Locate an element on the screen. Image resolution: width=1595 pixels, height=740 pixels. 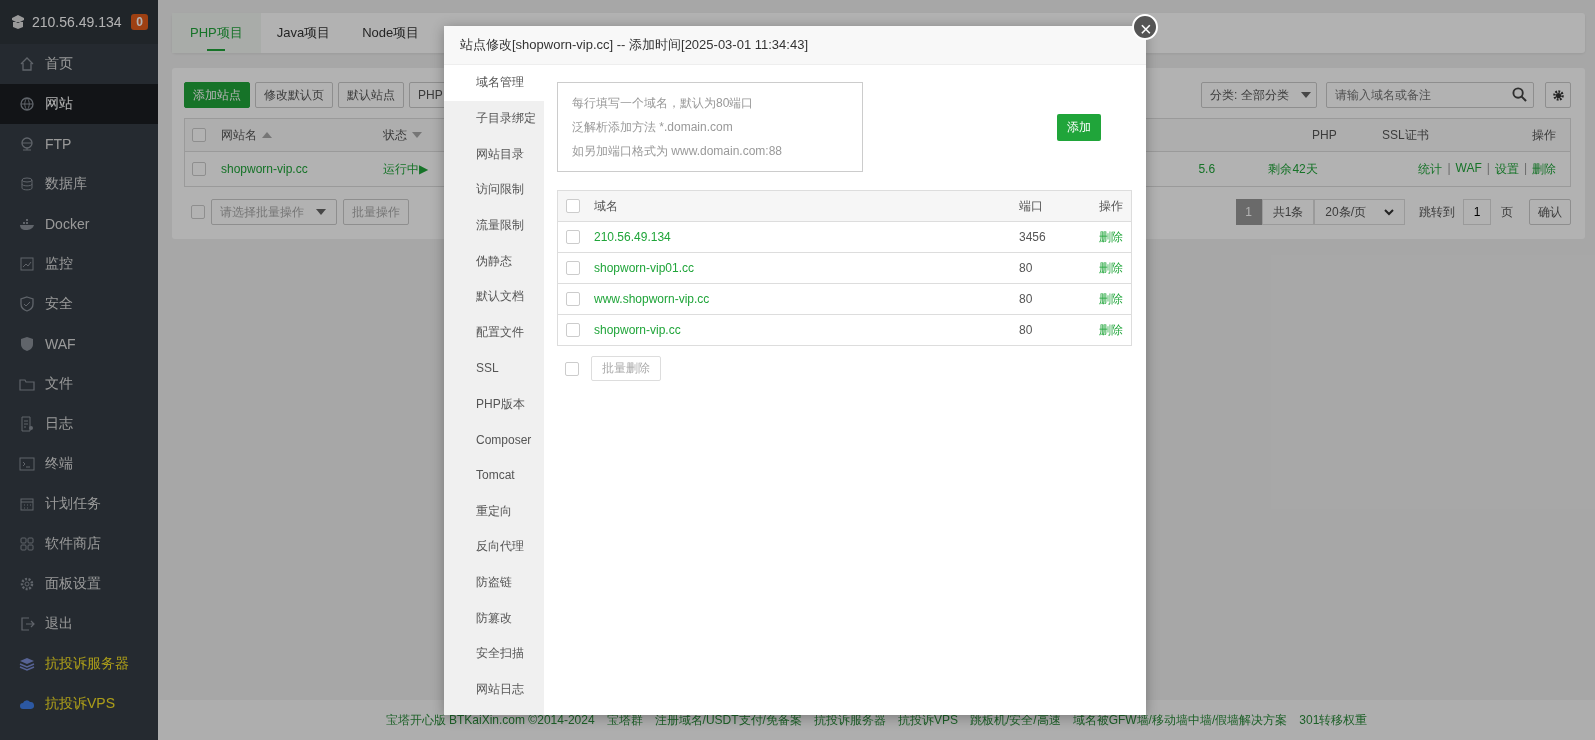
ssl-status-link: 剩余42天 is located at coordinates (1343, 169).